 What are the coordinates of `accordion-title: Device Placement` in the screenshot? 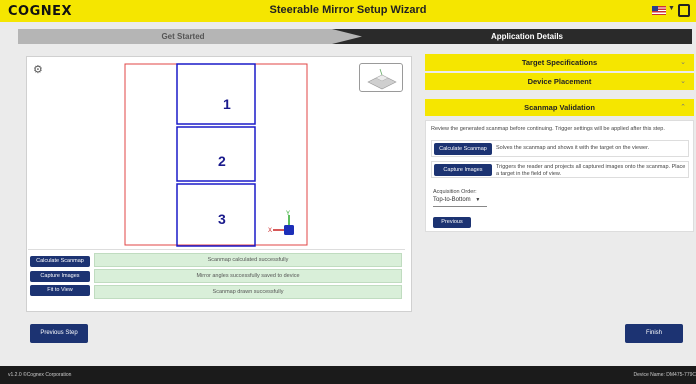 It's located at (559, 81).